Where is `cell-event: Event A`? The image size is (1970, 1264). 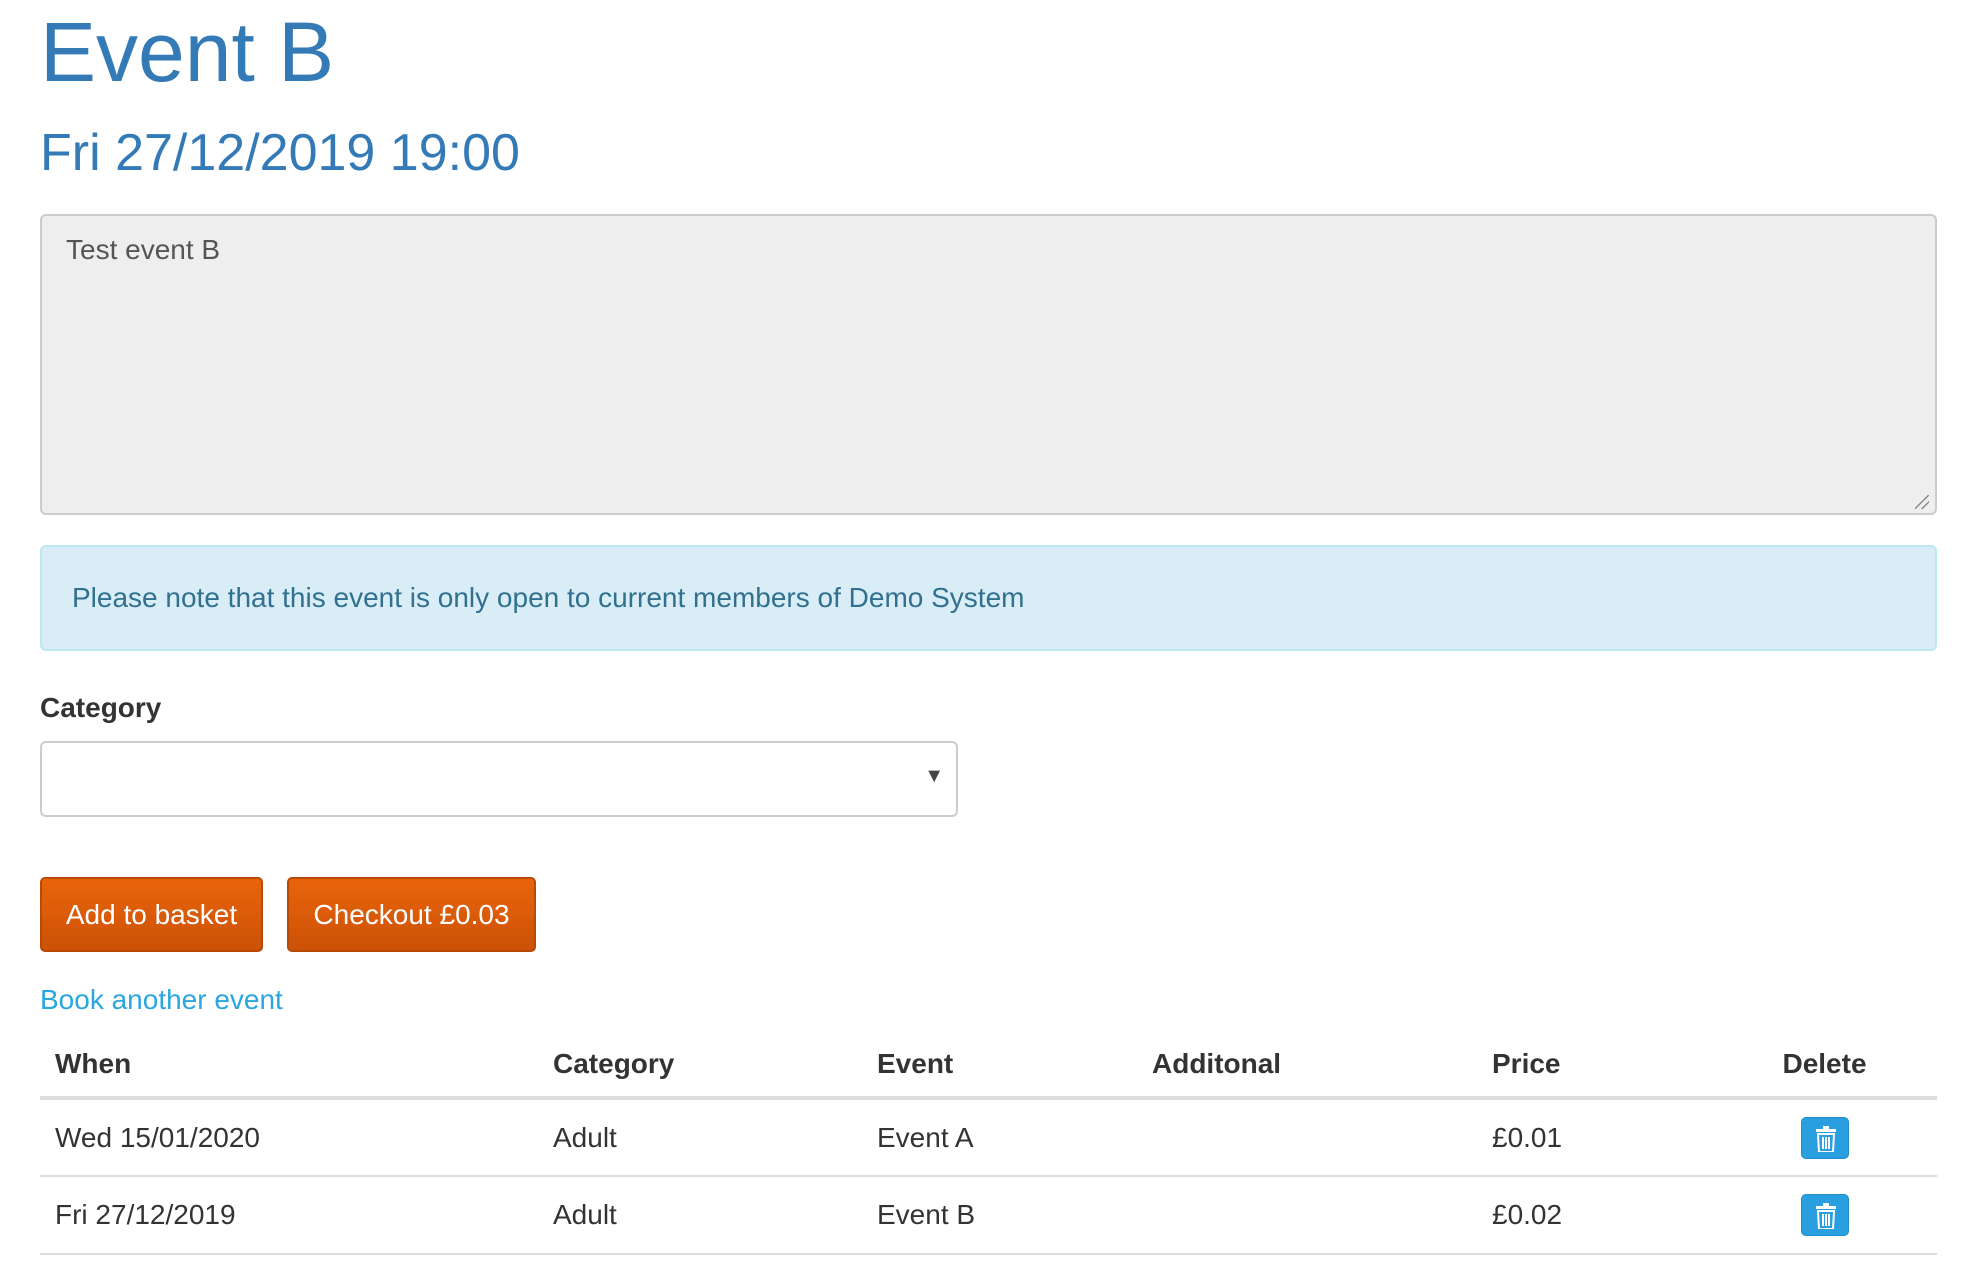 cell-event: Event A is located at coordinates (999, 1137).